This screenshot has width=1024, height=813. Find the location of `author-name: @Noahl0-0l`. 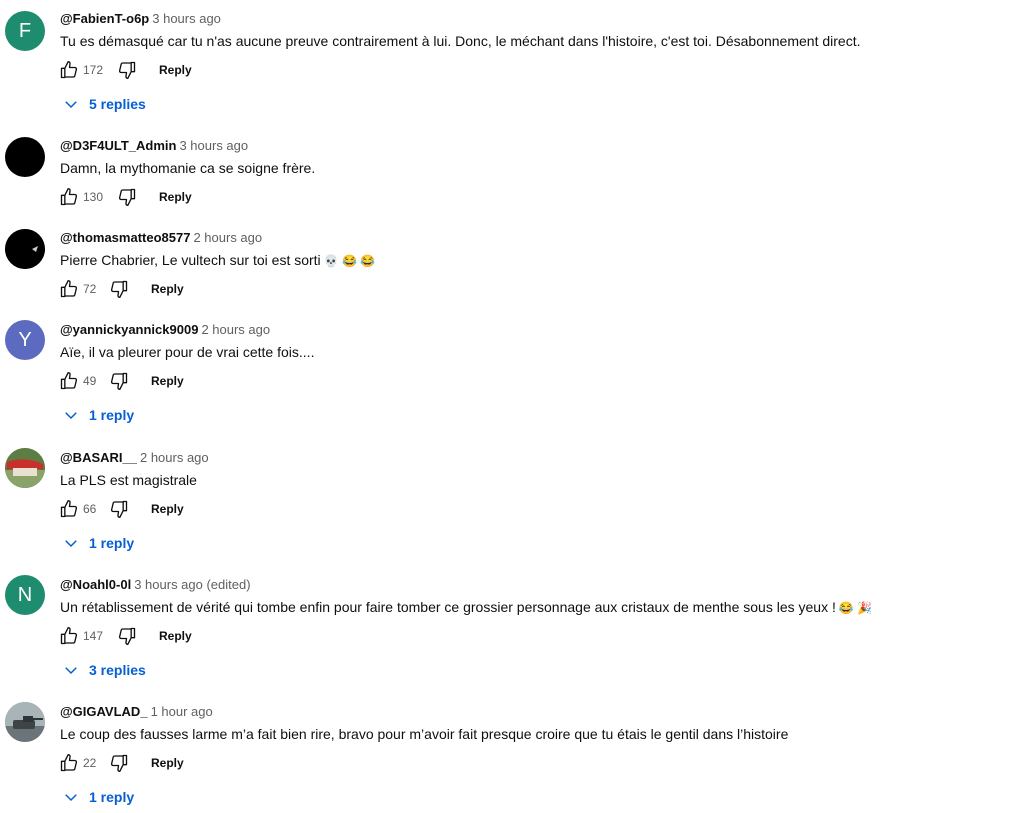

author-name: @Noahl0-0l is located at coordinates (95, 584).